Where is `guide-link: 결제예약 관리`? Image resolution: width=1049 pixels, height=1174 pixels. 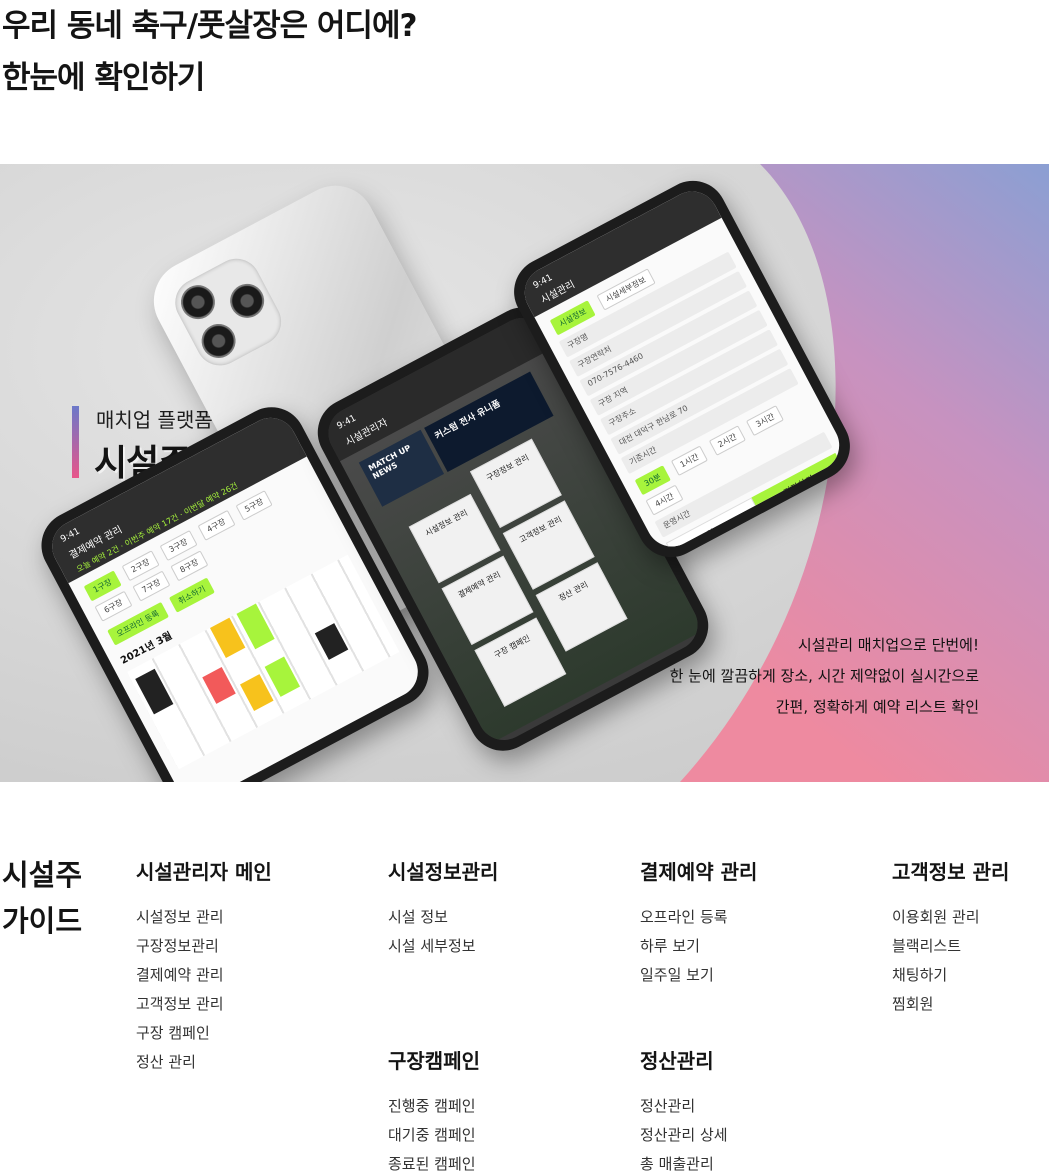 guide-link: 결제예약 관리 is located at coordinates (204, 975).